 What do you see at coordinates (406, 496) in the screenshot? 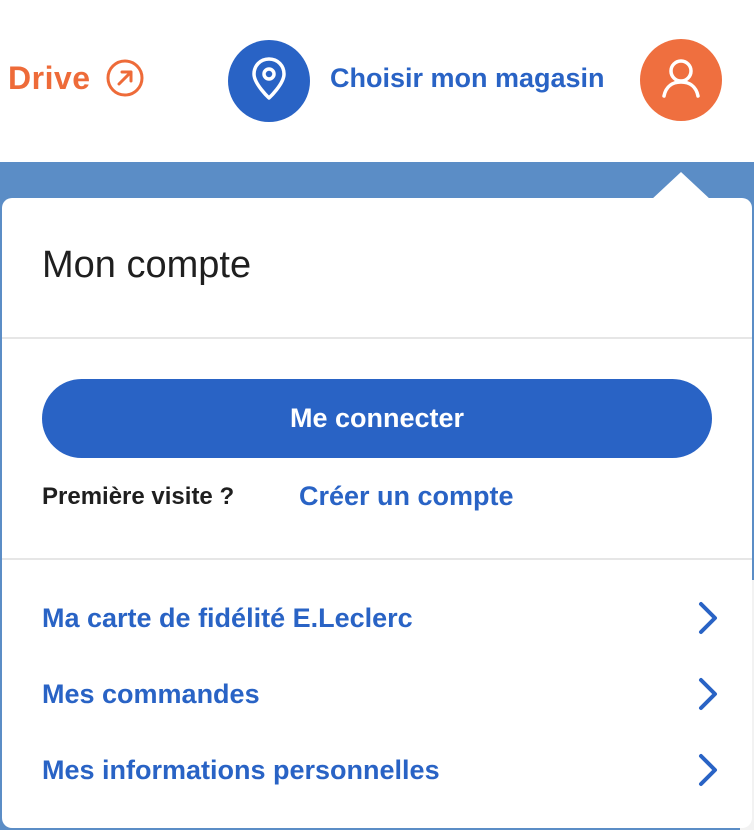
I see `create-account-link: Créer un compte` at bounding box center [406, 496].